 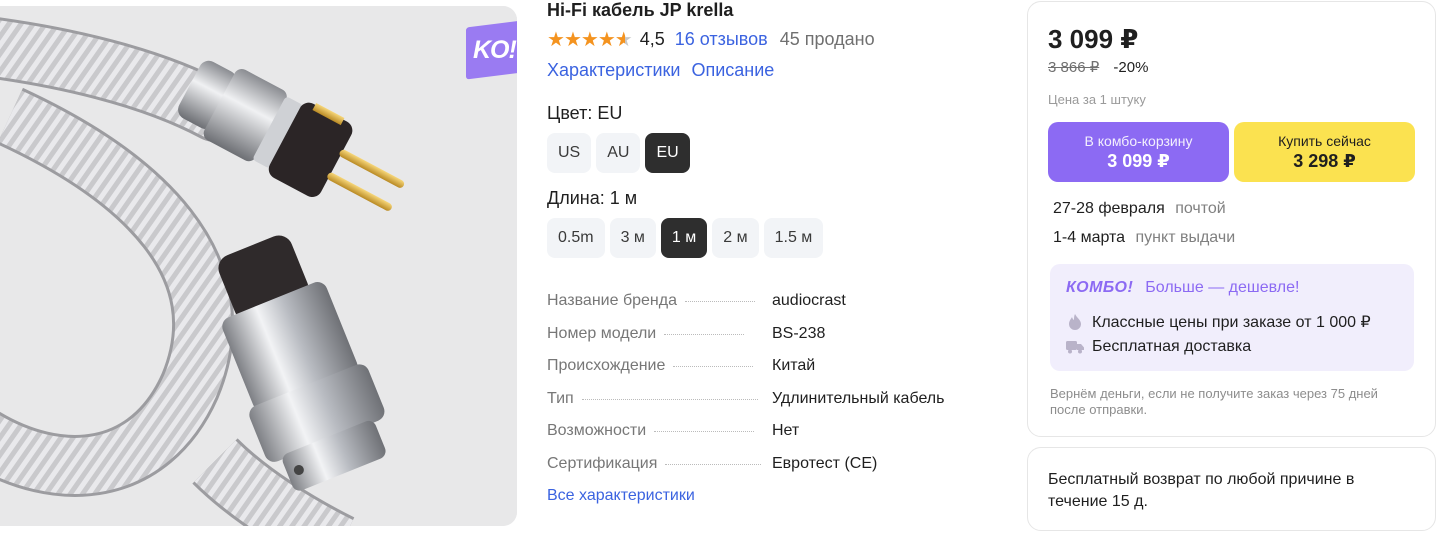 What do you see at coordinates (1075, 347) in the screenshot?
I see `truck-icon` at bounding box center [1075, 347].